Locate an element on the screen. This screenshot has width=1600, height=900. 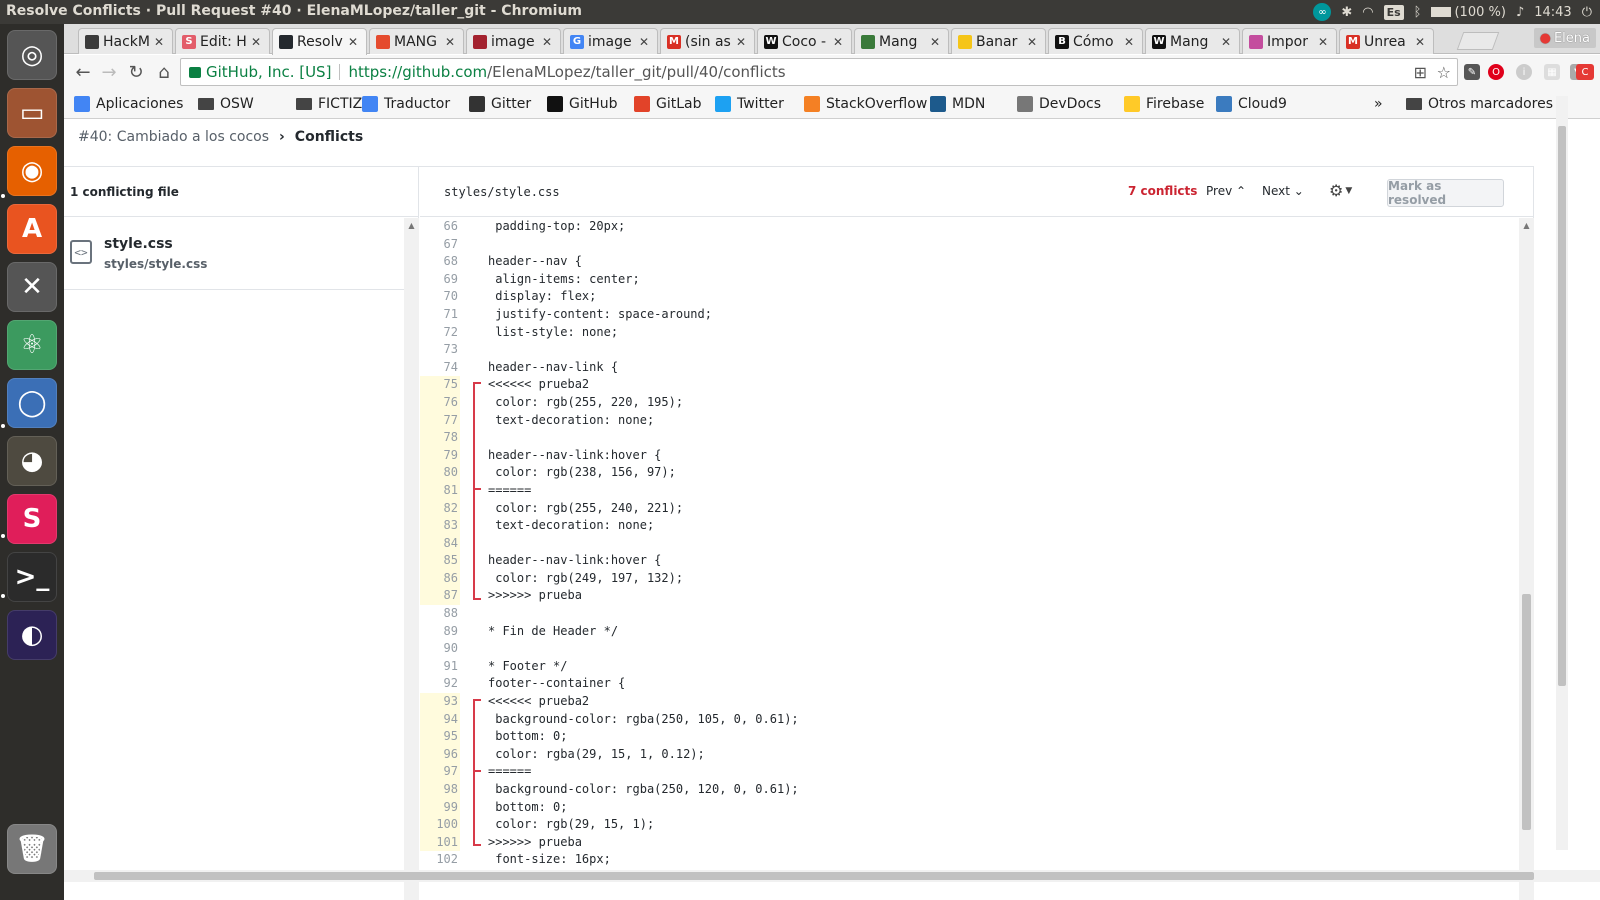
conflict-bracket is located at coordinates (477, 772).